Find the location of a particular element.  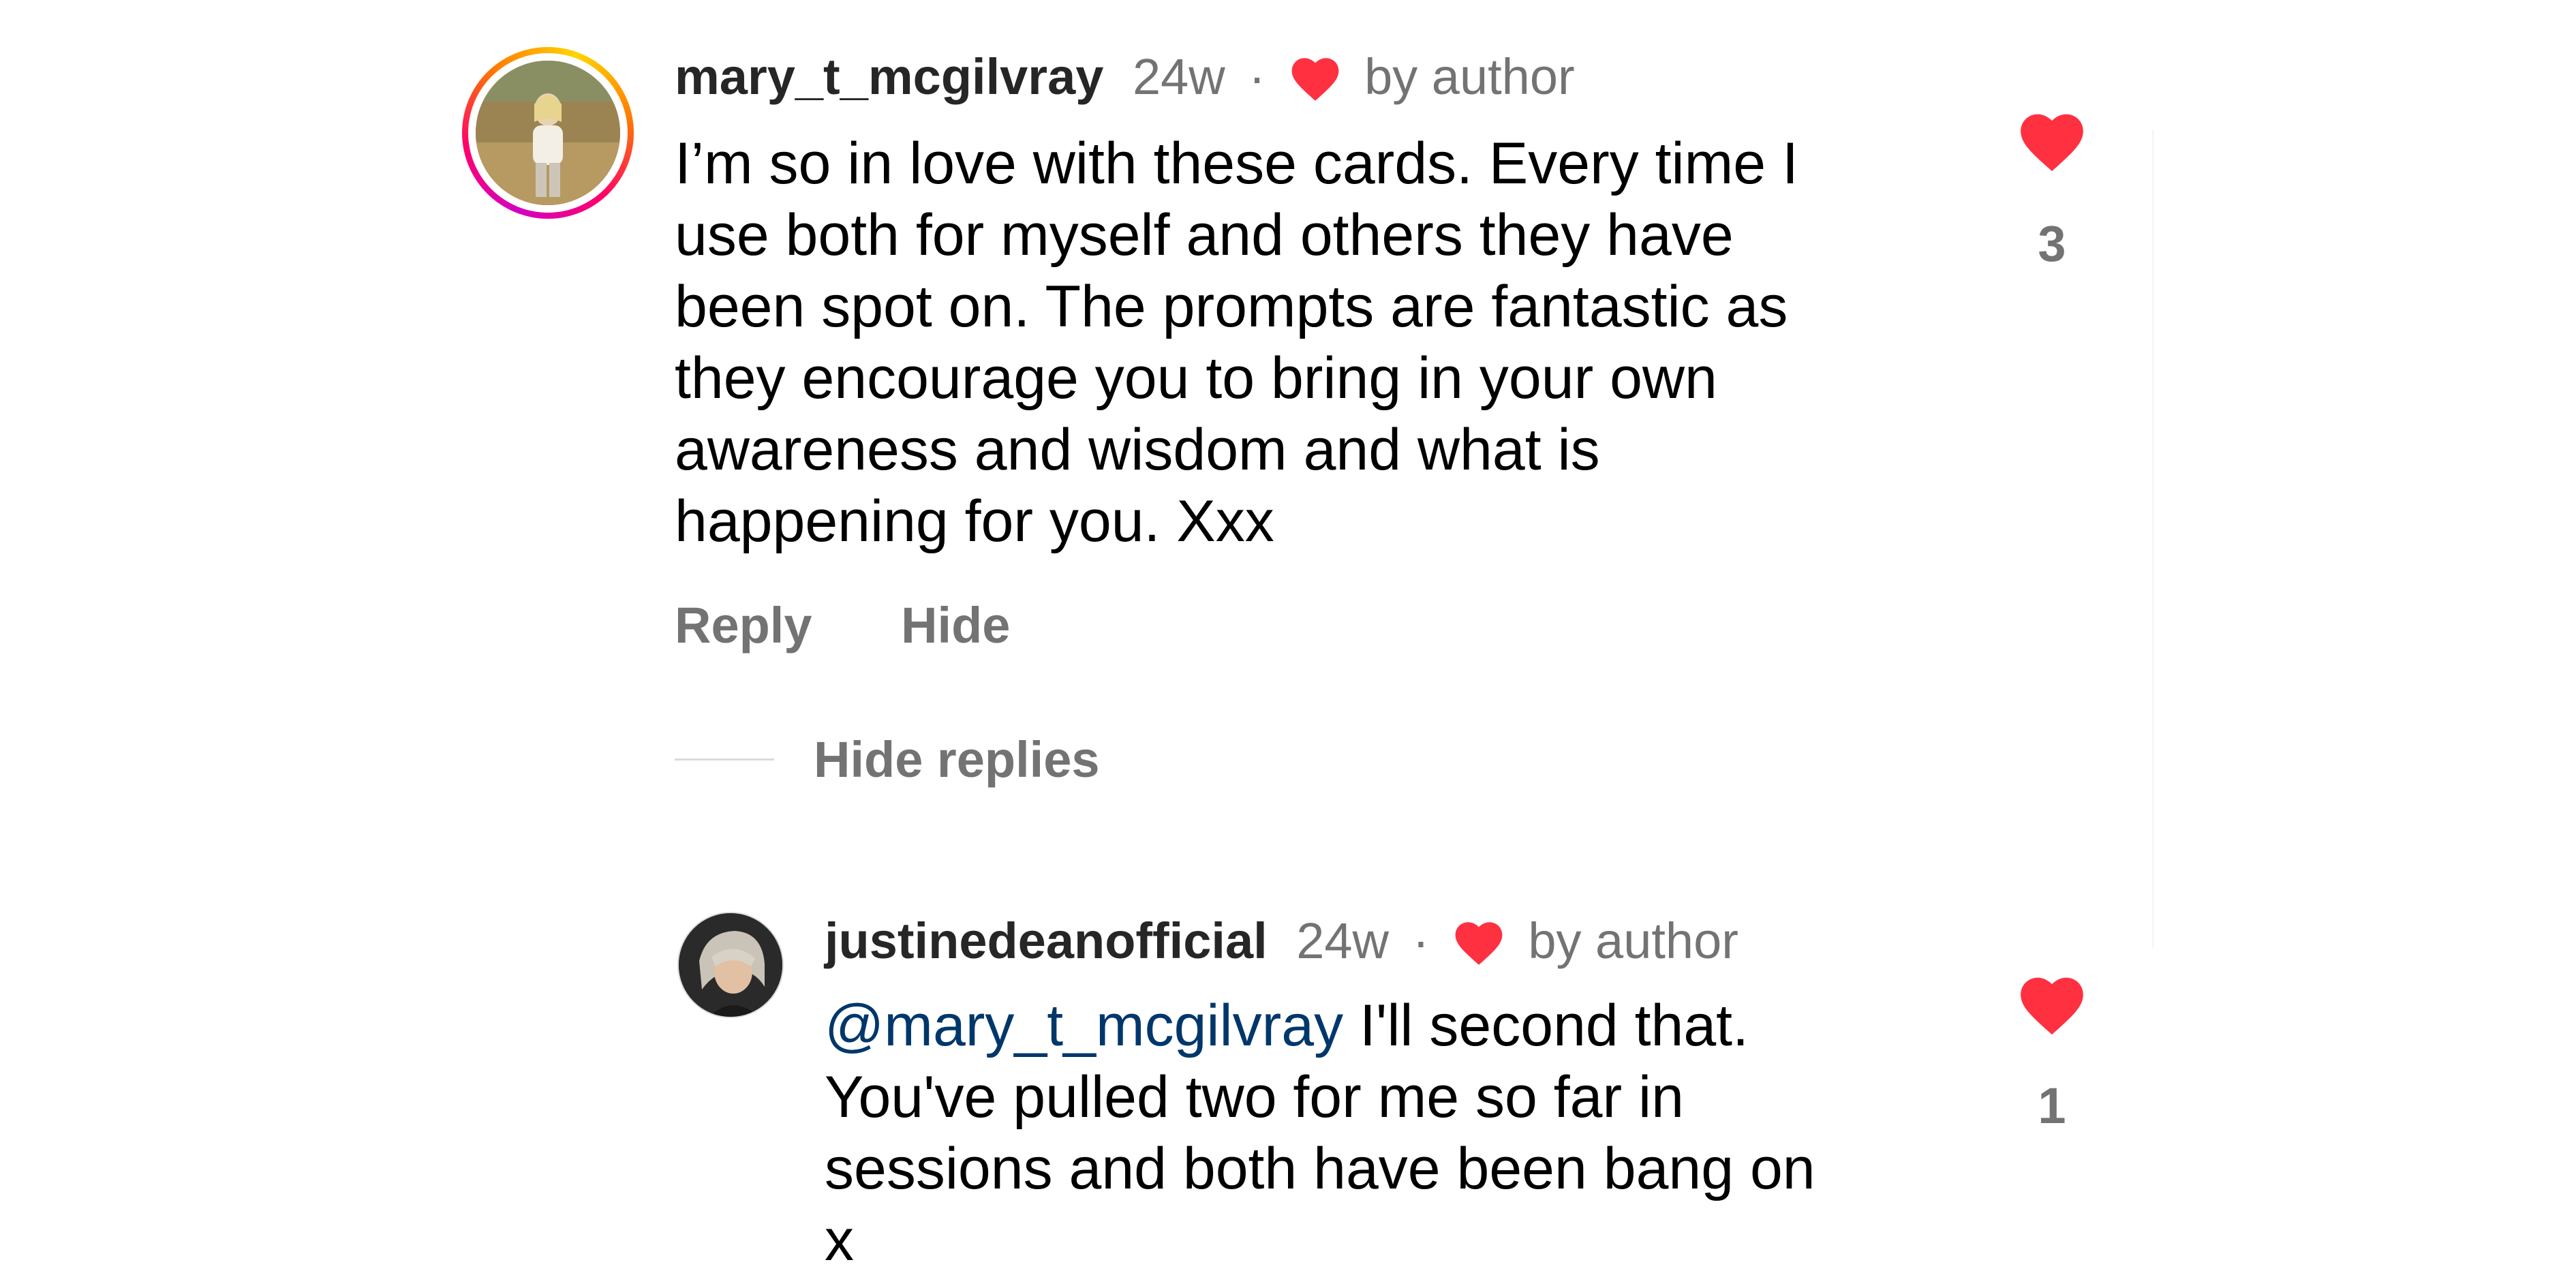

reply-text-line: You've pulled two for me so far in is located at coordinates (1254, 1097).